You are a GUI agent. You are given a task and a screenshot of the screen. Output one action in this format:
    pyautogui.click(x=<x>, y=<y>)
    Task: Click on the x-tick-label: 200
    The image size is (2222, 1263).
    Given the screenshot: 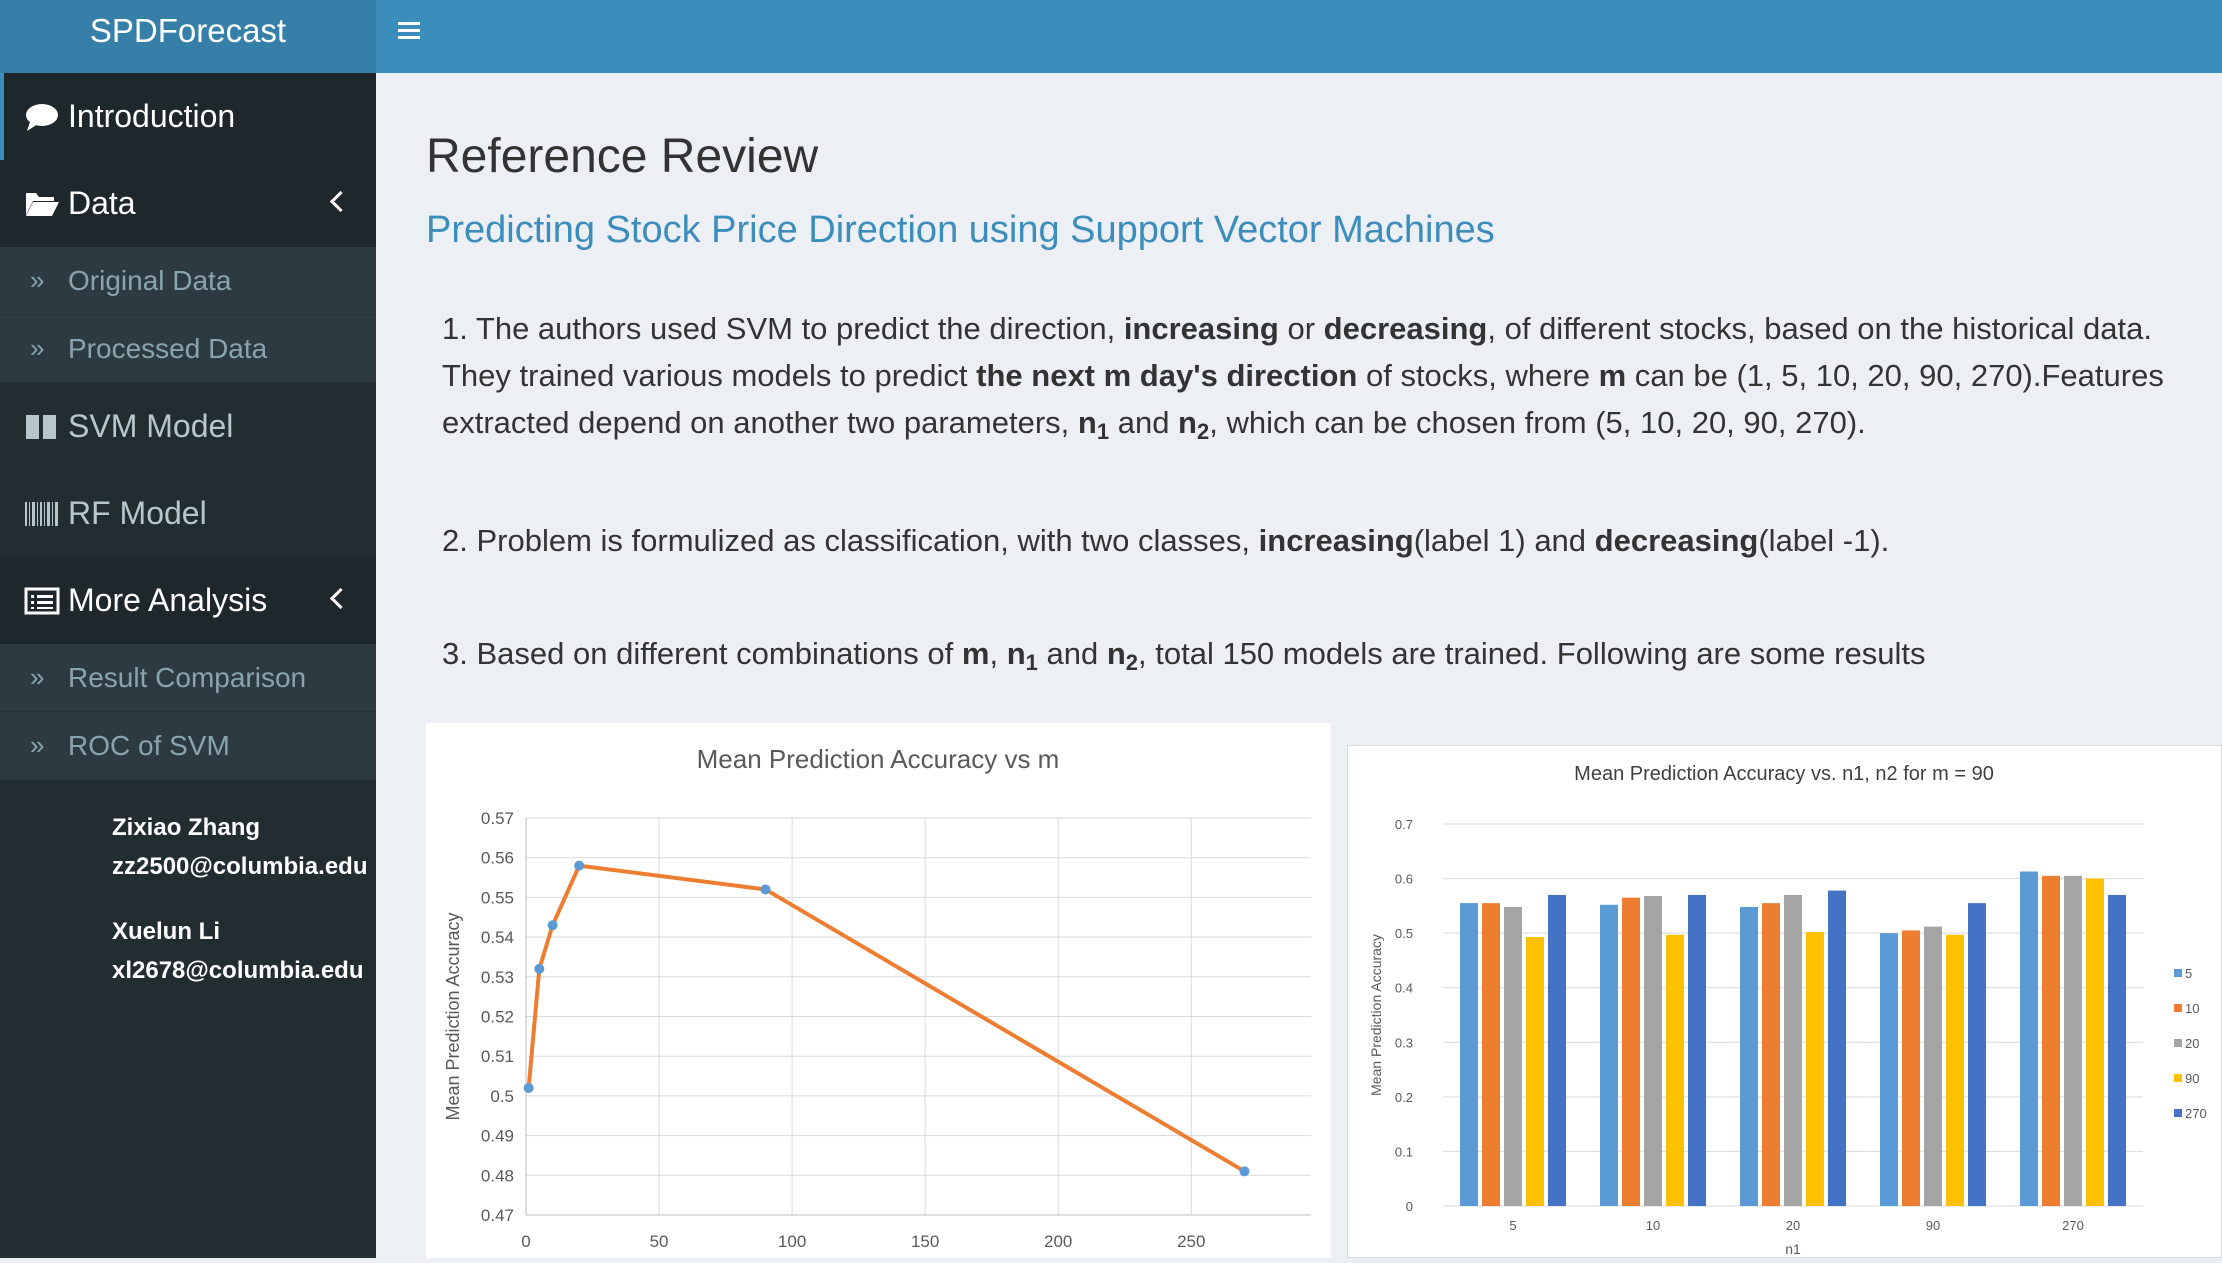 What is the action you would take?
    pyautogui.click(x=1058, y=1241)
    